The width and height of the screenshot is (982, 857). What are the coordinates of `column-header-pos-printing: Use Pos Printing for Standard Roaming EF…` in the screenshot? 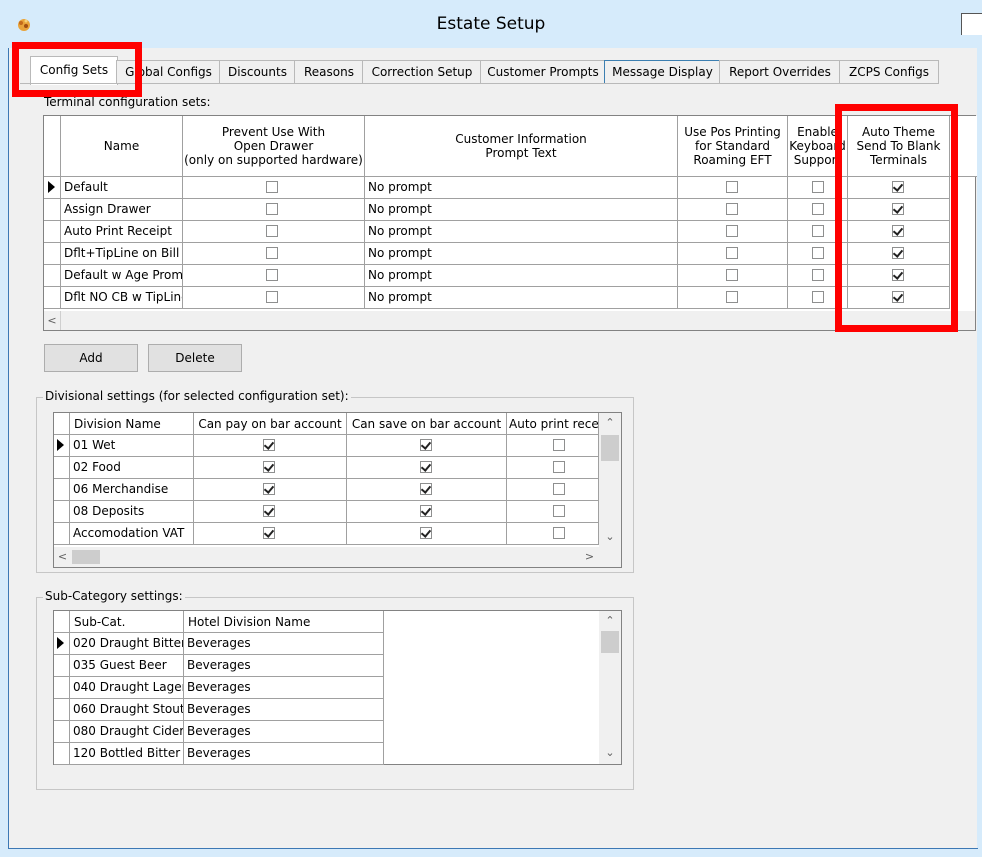 It's located at (733, 146).